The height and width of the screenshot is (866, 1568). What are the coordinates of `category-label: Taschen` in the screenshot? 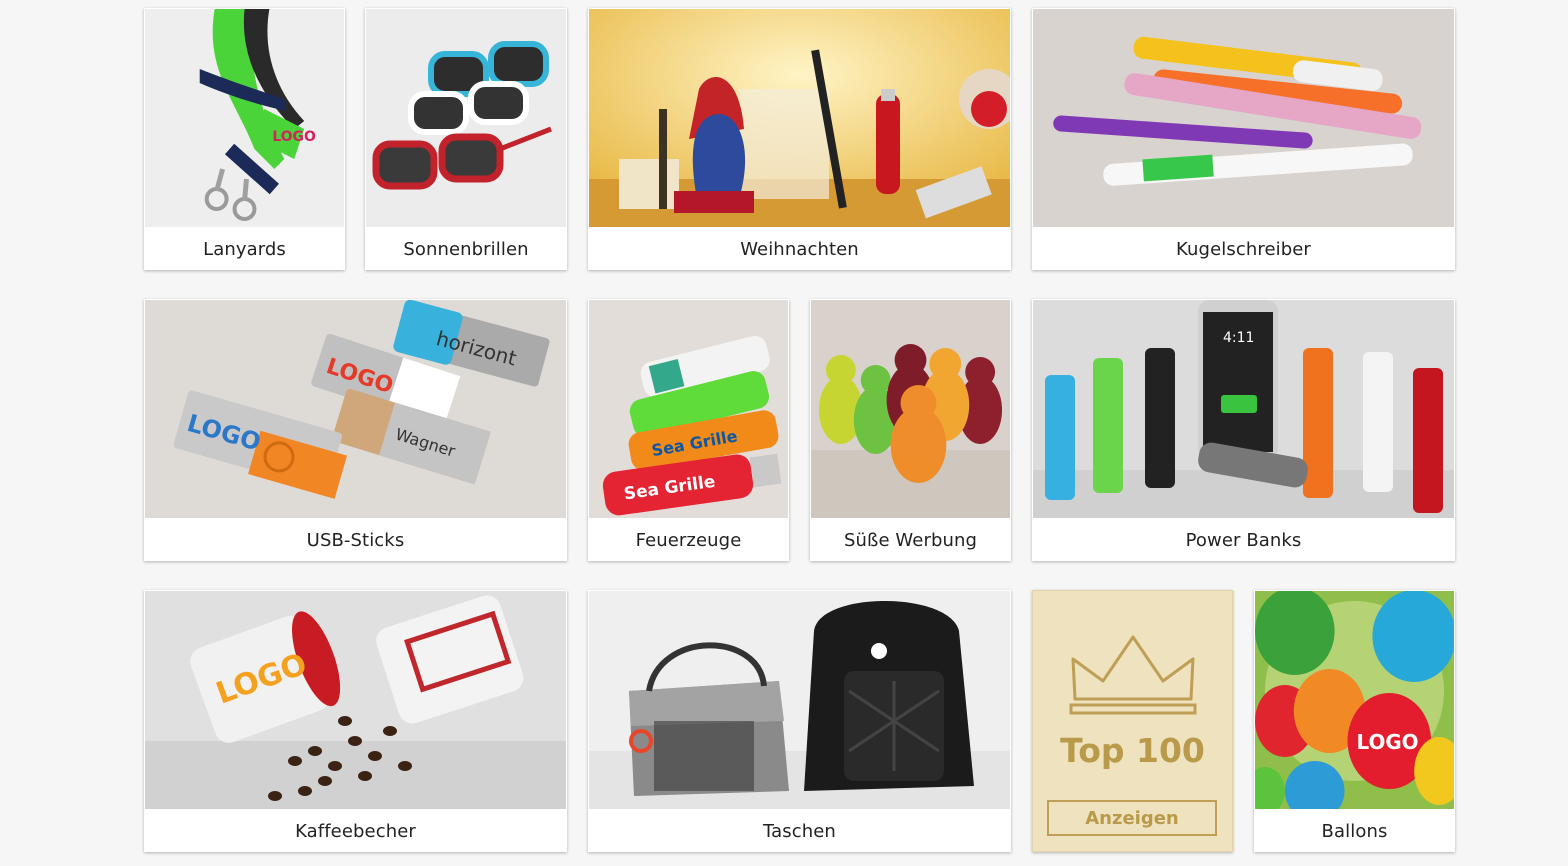 It's located at (799, 831).